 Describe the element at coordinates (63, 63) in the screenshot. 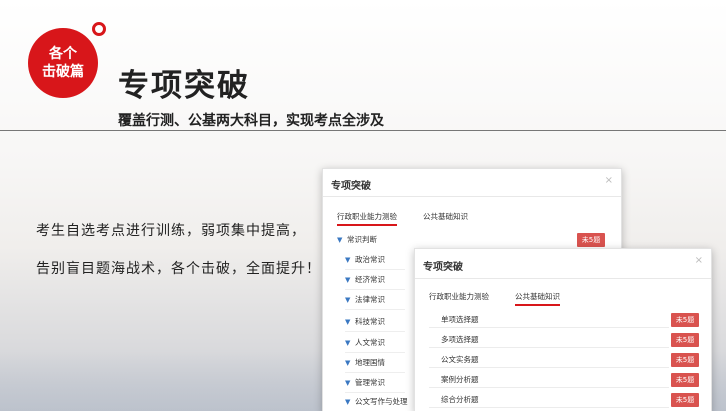

I see `badge: 各个 击破篇` at that location.